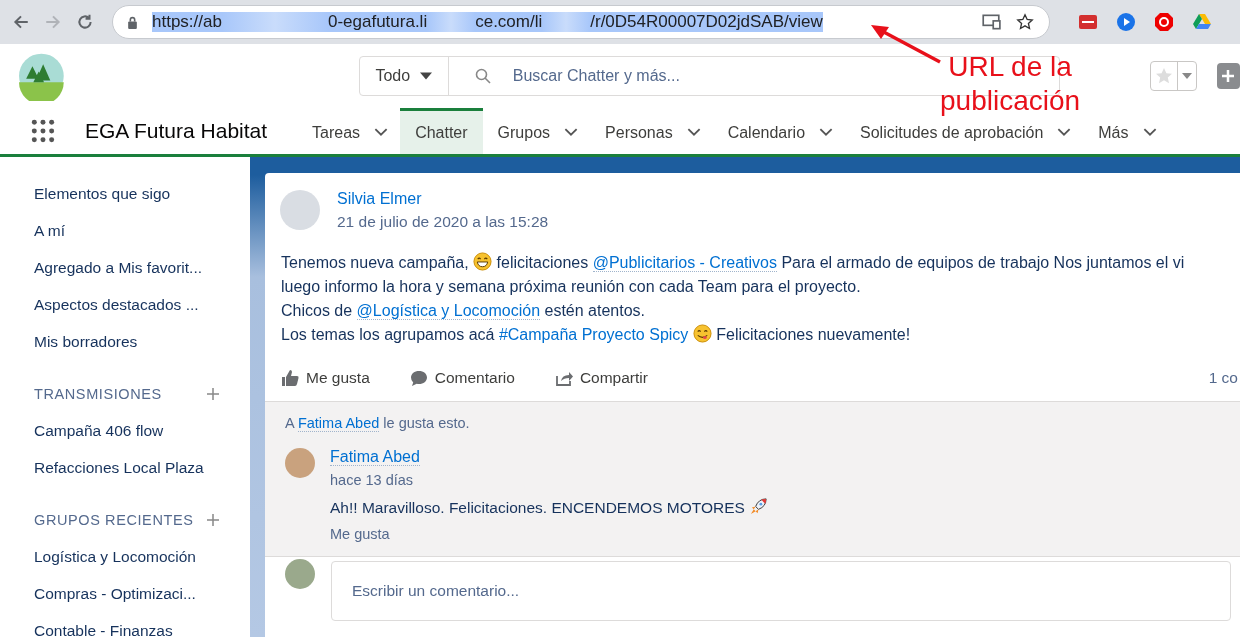 The image size is (1240, 638). I want to click on search-icon, so click(482, 76).